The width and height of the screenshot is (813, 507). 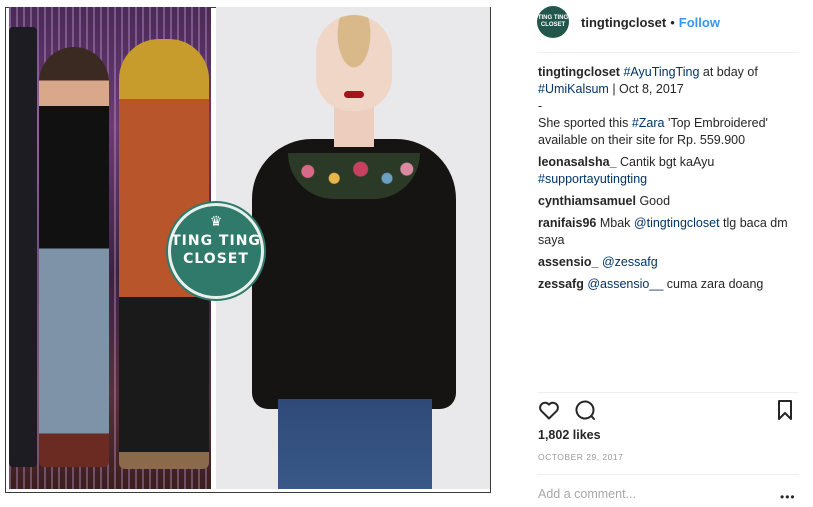 I want to click on person-ayu, so click(x=74, y=257).